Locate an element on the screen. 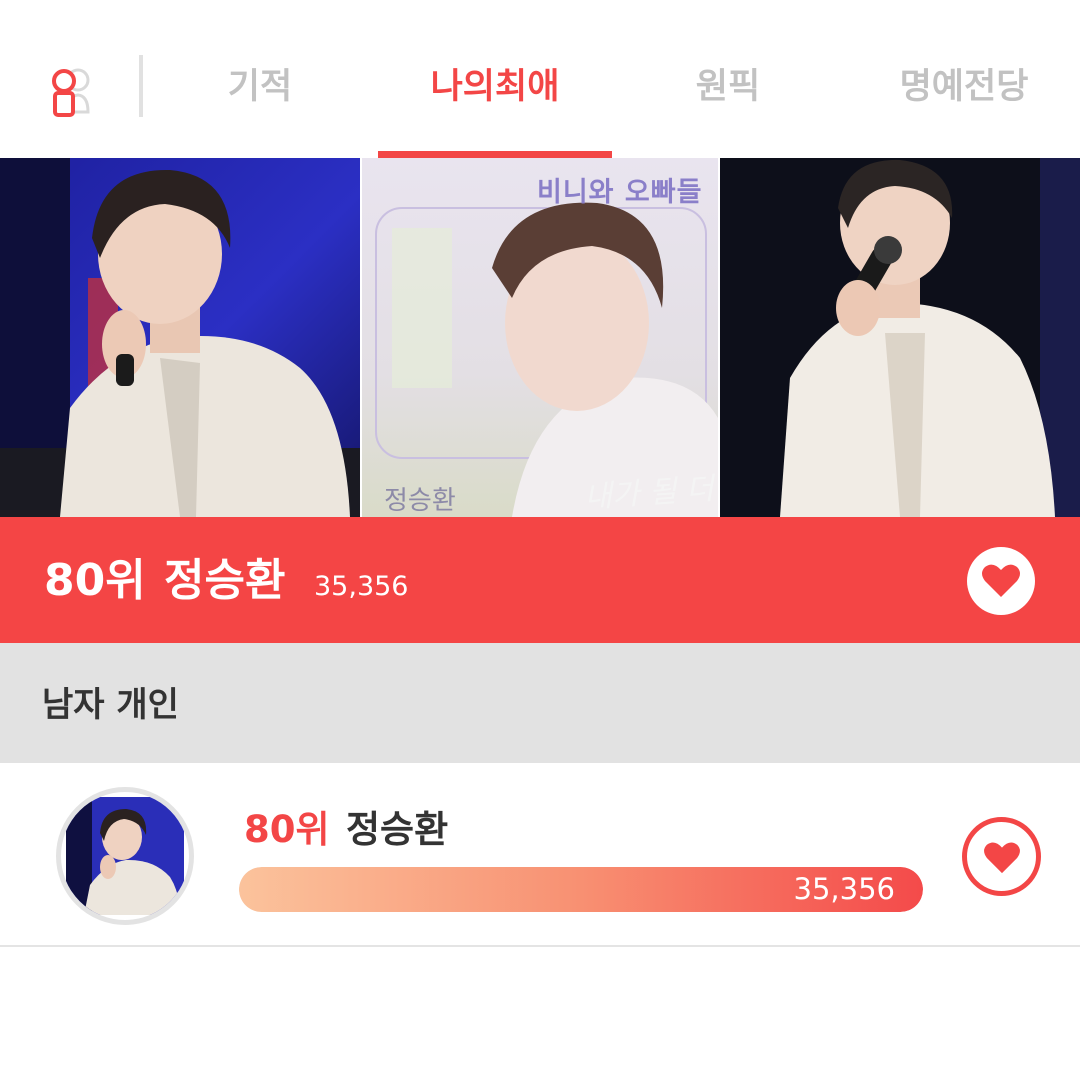  album-cover-photo: 비니와 오빠들 정승환 내가 될 더 is located at coordinates (540, 337).